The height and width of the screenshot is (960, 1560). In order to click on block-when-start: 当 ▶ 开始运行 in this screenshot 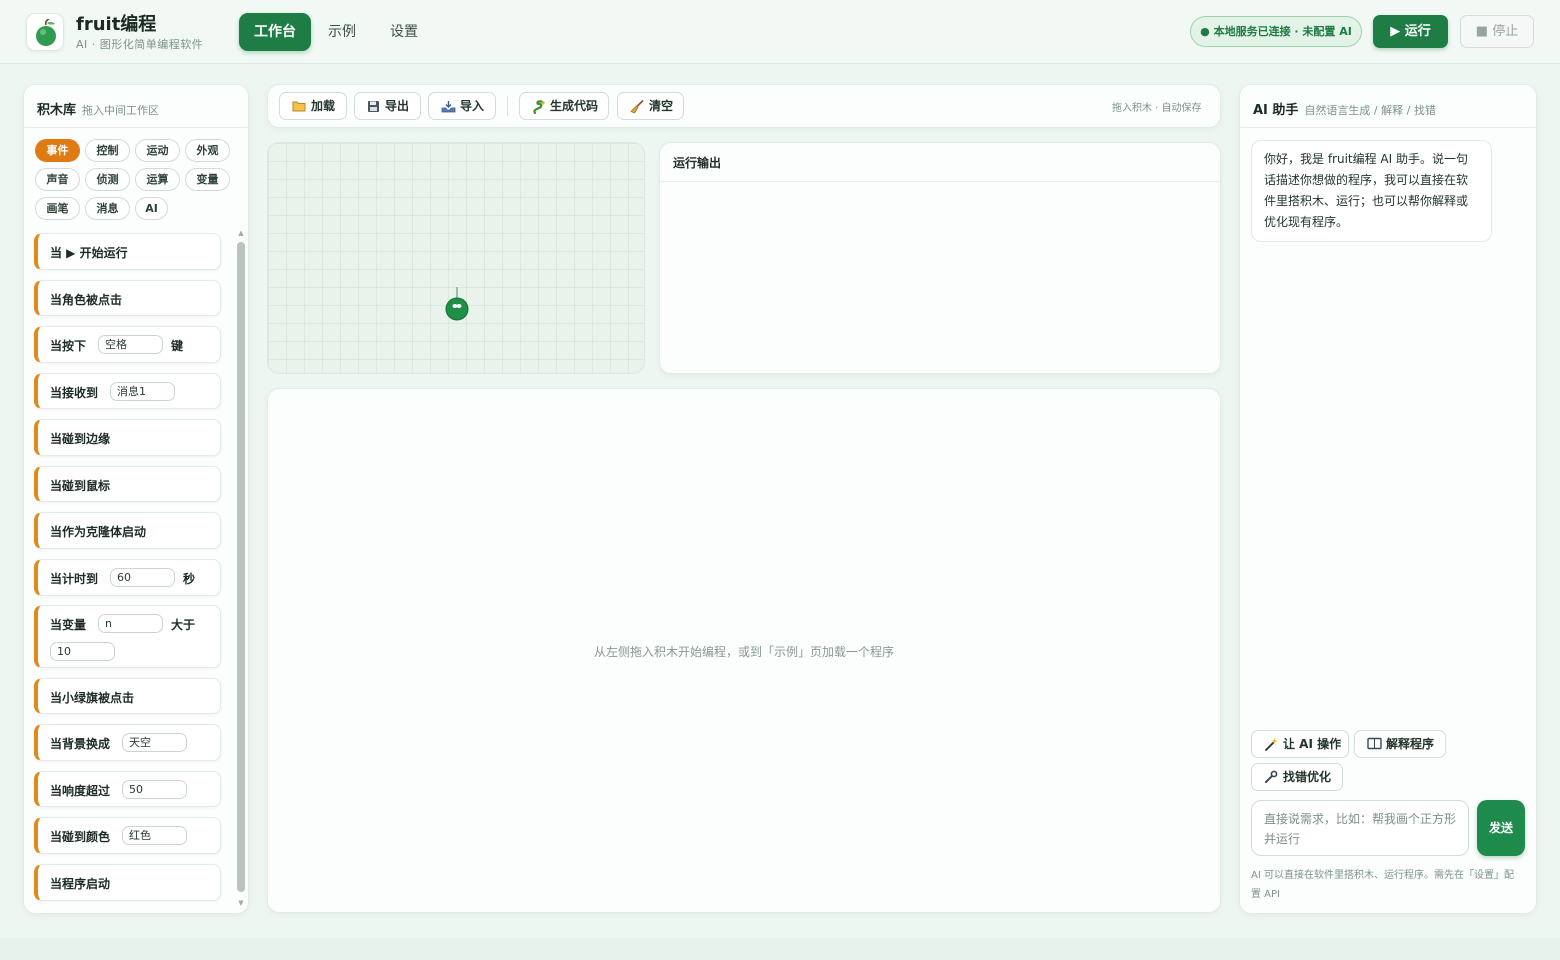, I will do `click(127, 251)`.